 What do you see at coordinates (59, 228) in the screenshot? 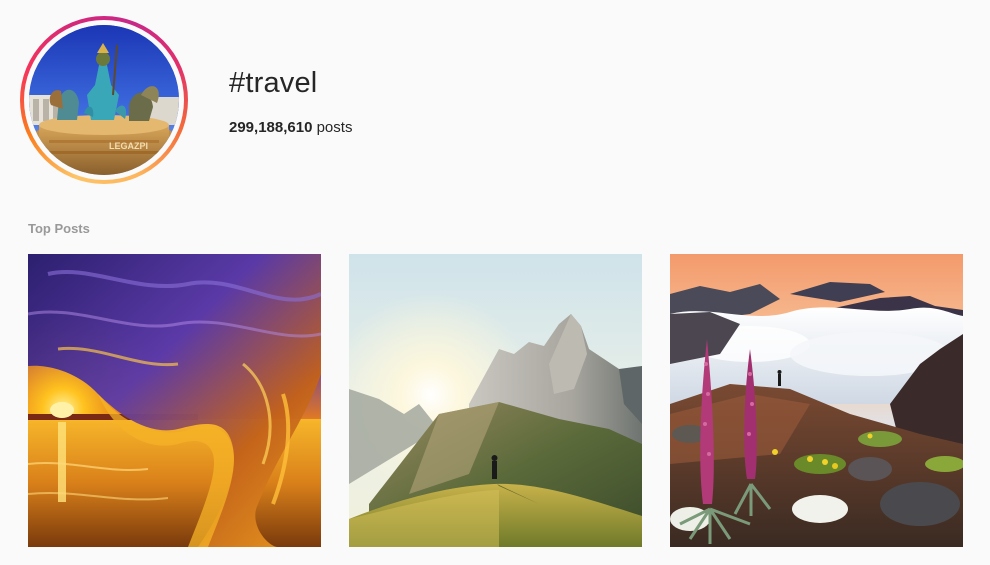
I see `top-posts-heading: Top Posts` at bounding box center [59, 228].